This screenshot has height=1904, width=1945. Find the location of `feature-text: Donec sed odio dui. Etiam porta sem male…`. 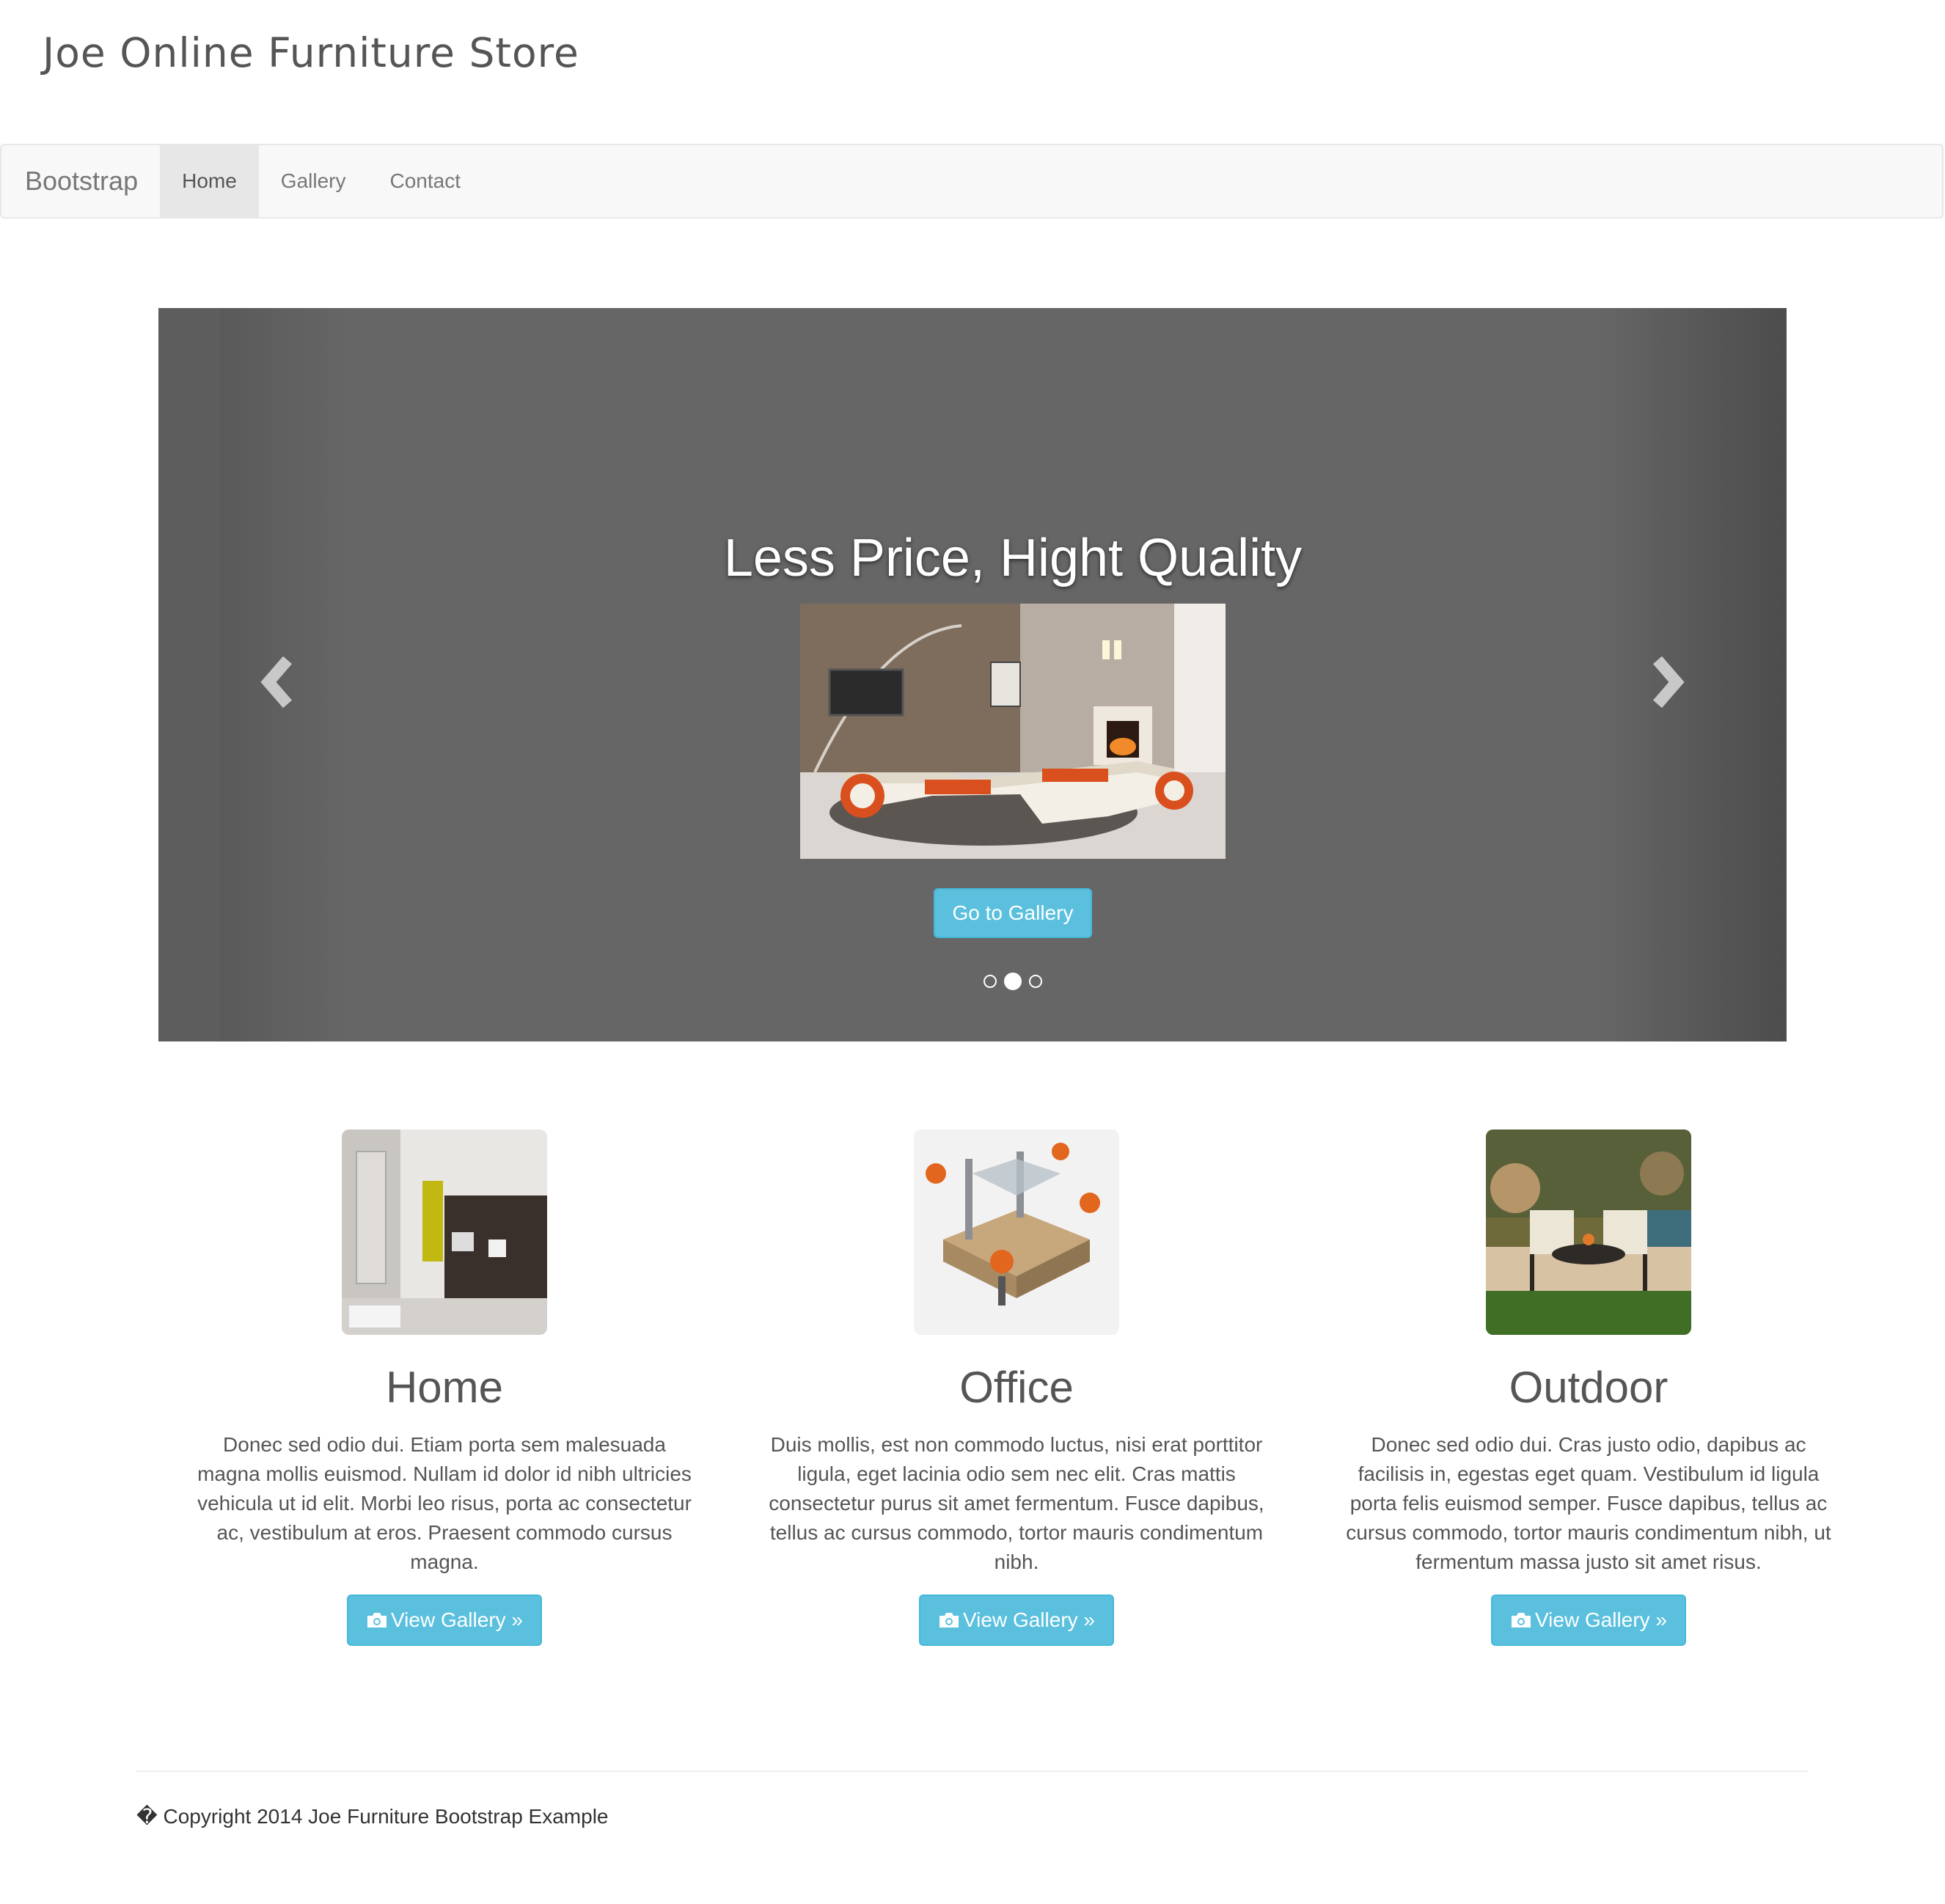

feature-text: Donec sed odio dui. Etiam porta sem male… is located at coordinates (444, 1503).